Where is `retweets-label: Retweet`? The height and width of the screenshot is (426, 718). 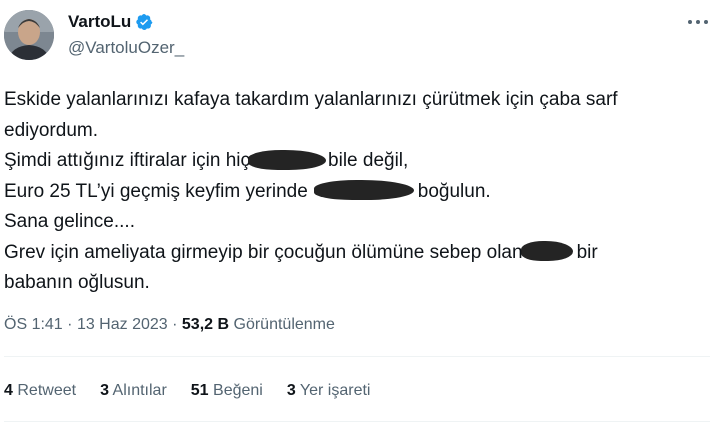 retweets-label: Retweet is located at coordinates (47, 390).